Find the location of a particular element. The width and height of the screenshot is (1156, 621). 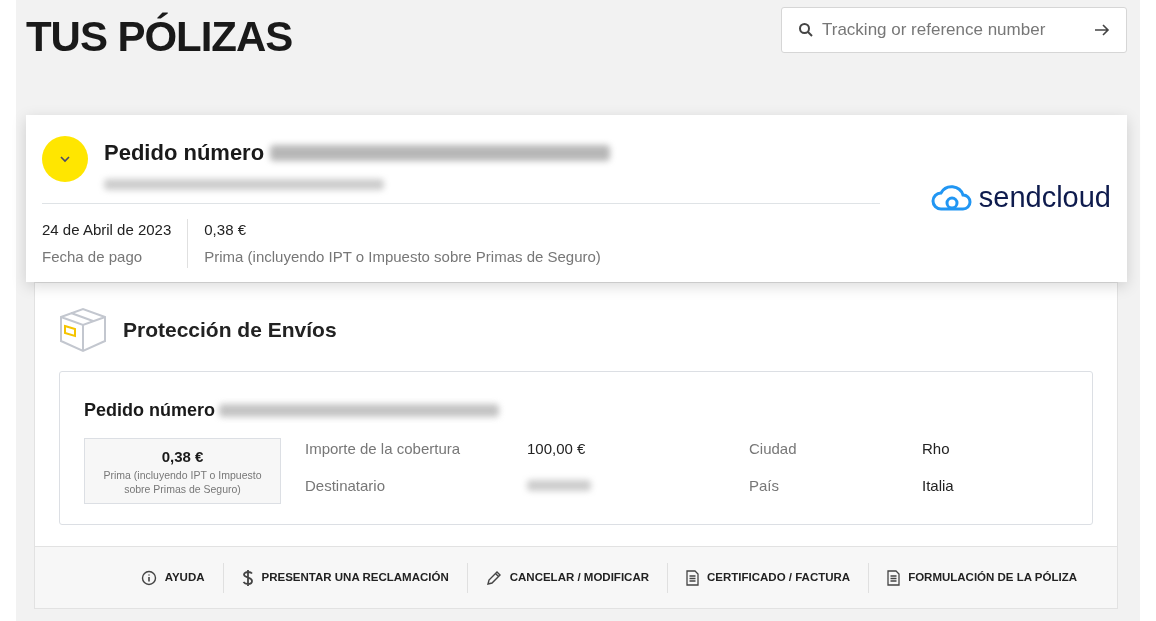

payment-date-label: Fecha de pago is located at coordinates (93, 256).